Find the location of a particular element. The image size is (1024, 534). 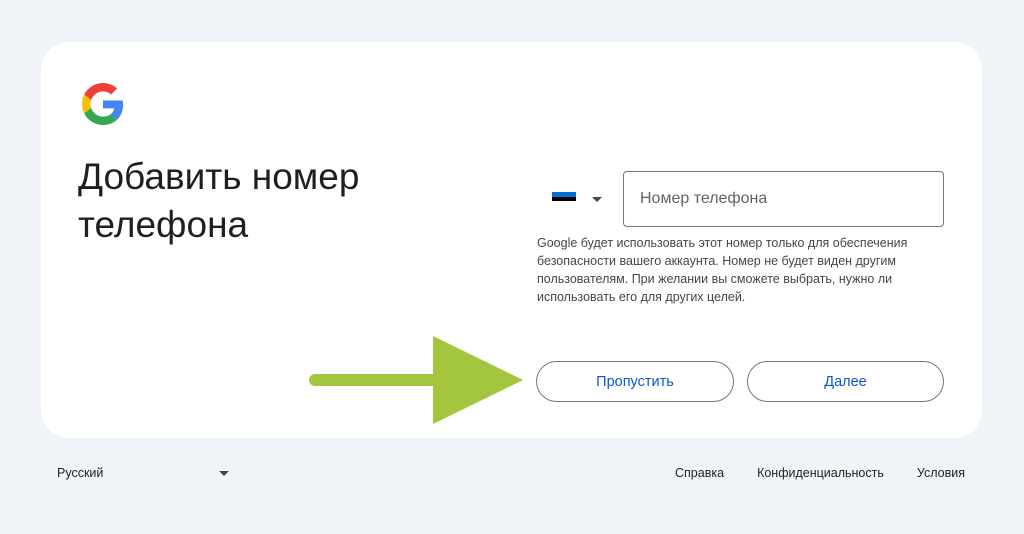

estonia-flag-icon is located at coordinates (564, 199).